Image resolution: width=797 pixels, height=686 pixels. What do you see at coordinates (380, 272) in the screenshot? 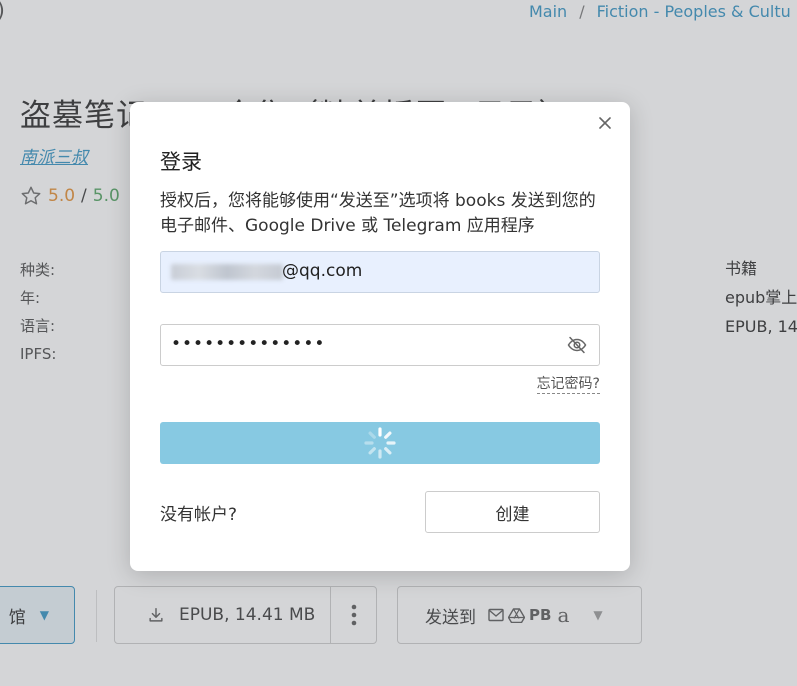
I see `email-field: @qq.com` at bounding box center [380, 272].